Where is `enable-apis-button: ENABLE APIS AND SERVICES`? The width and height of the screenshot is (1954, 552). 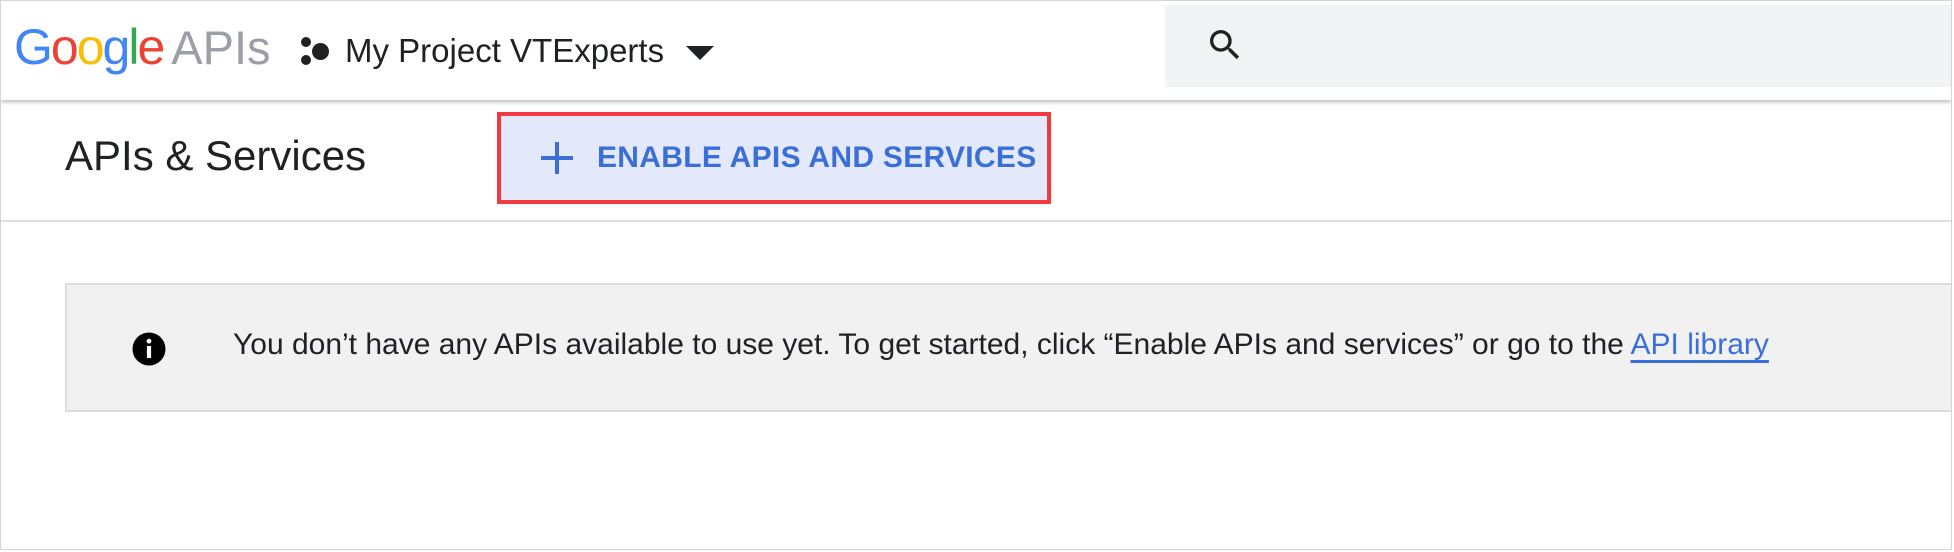
enable-apis-button: ENABLE APIS AND SERVICES is located at coordinates (774, 158).